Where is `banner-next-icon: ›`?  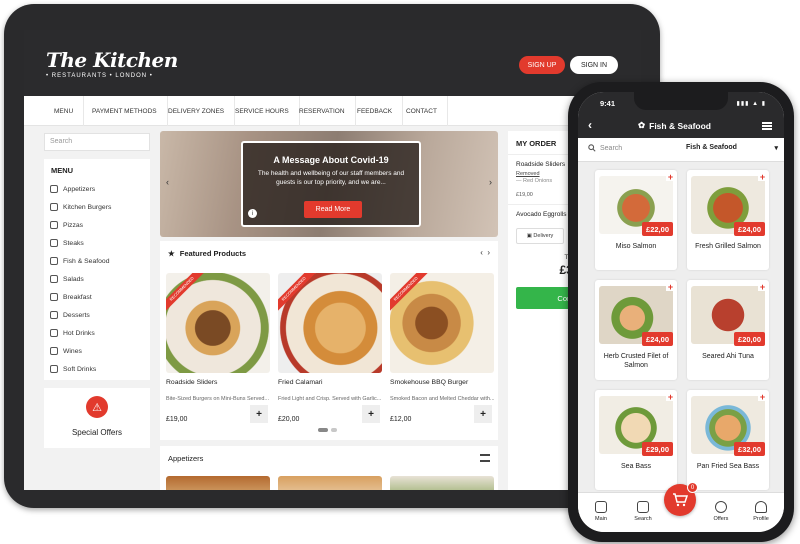 banner-next-icon: › is located at coordinates (490, 182).